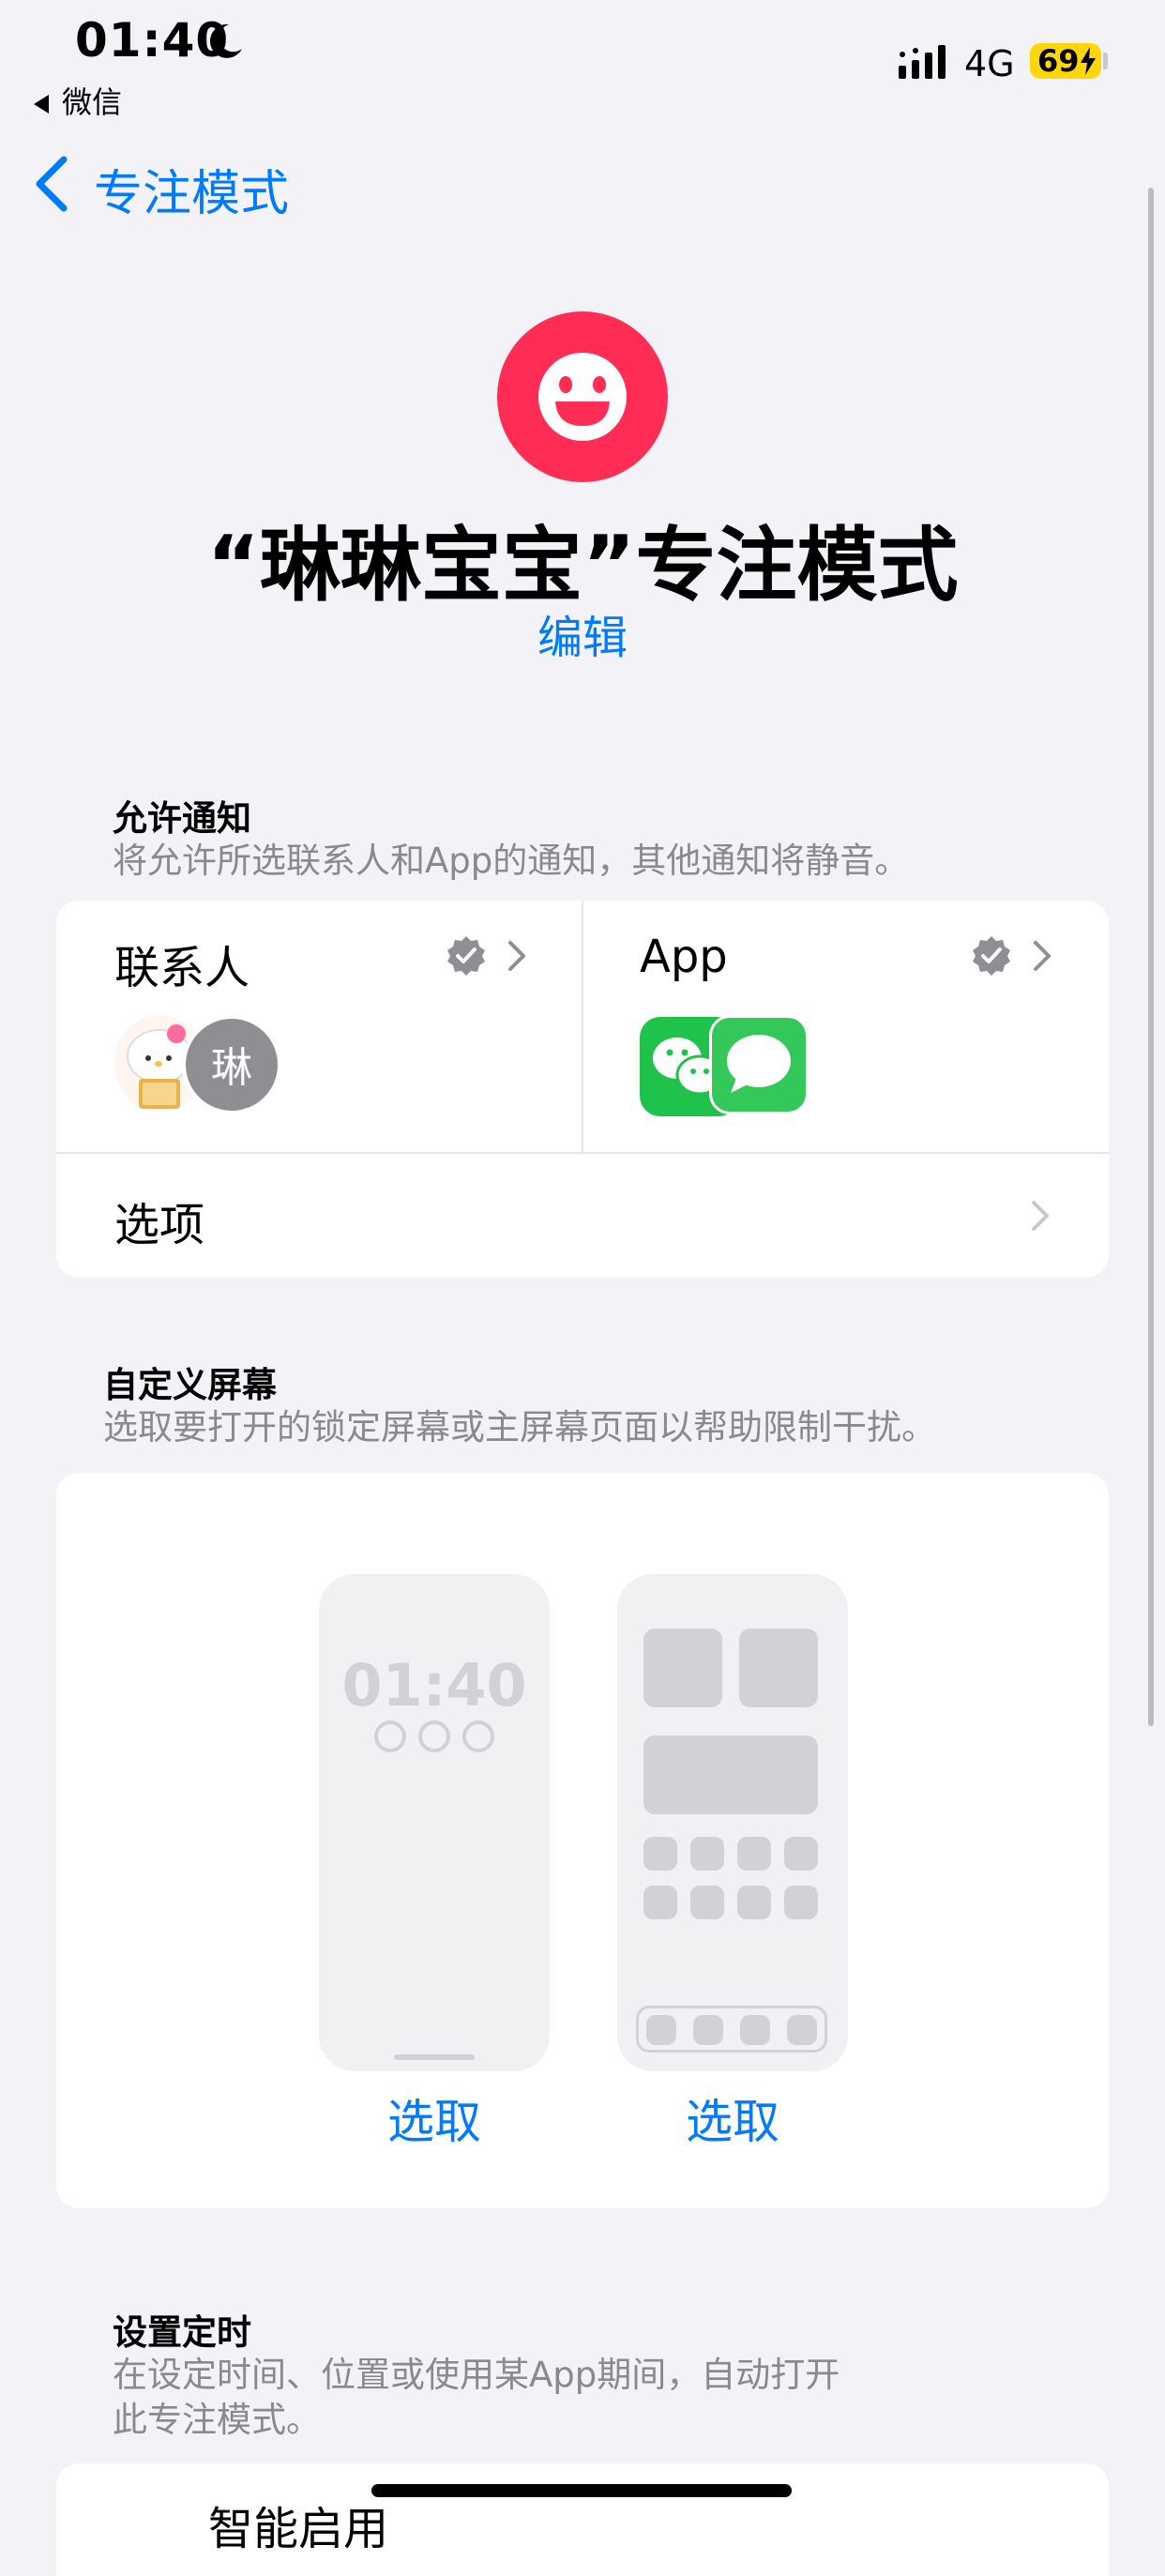 This screenshot has height=2576, width=1165. I want to click on dock-placeholder, so click(731, 2029).